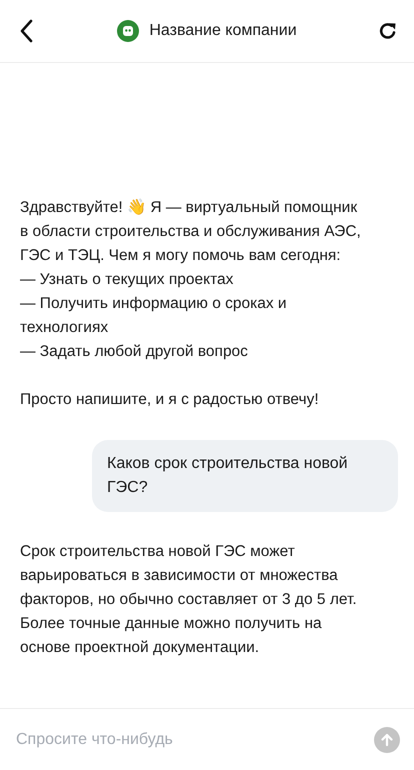 The width and height of the screenshot is (414, 770). Describe the element at coordinates (191, 740) in the screenshot. I see `message-input: Спросите что-нибудь` at that location.